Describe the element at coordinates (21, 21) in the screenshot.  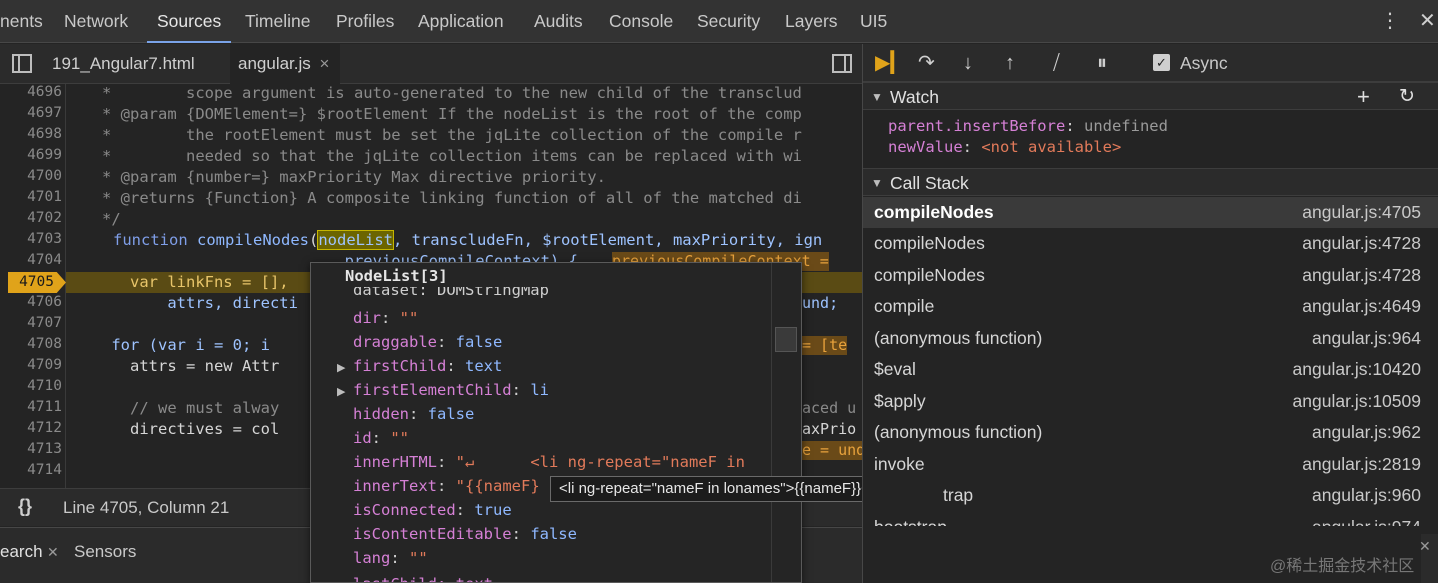
I see `tab-elements: nents` at that location.